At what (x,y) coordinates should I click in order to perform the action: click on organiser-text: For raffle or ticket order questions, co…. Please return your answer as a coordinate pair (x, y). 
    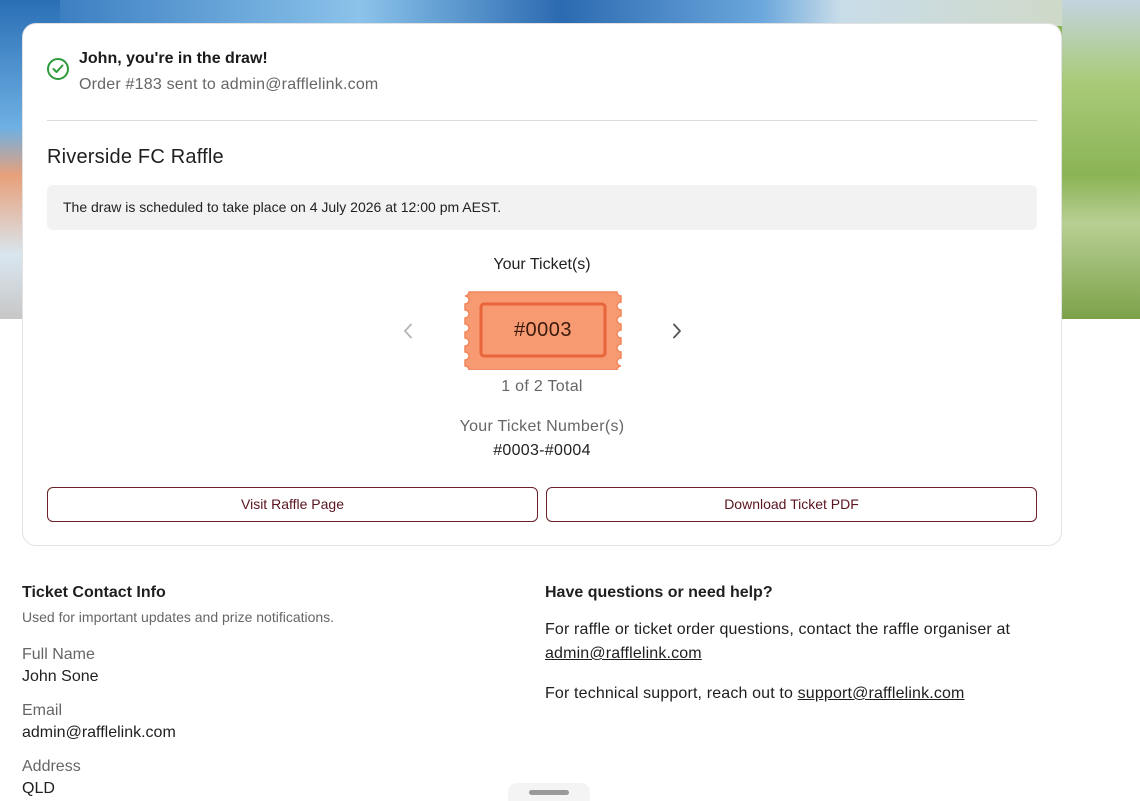
    Looking at the image, I should click on (778, 629).